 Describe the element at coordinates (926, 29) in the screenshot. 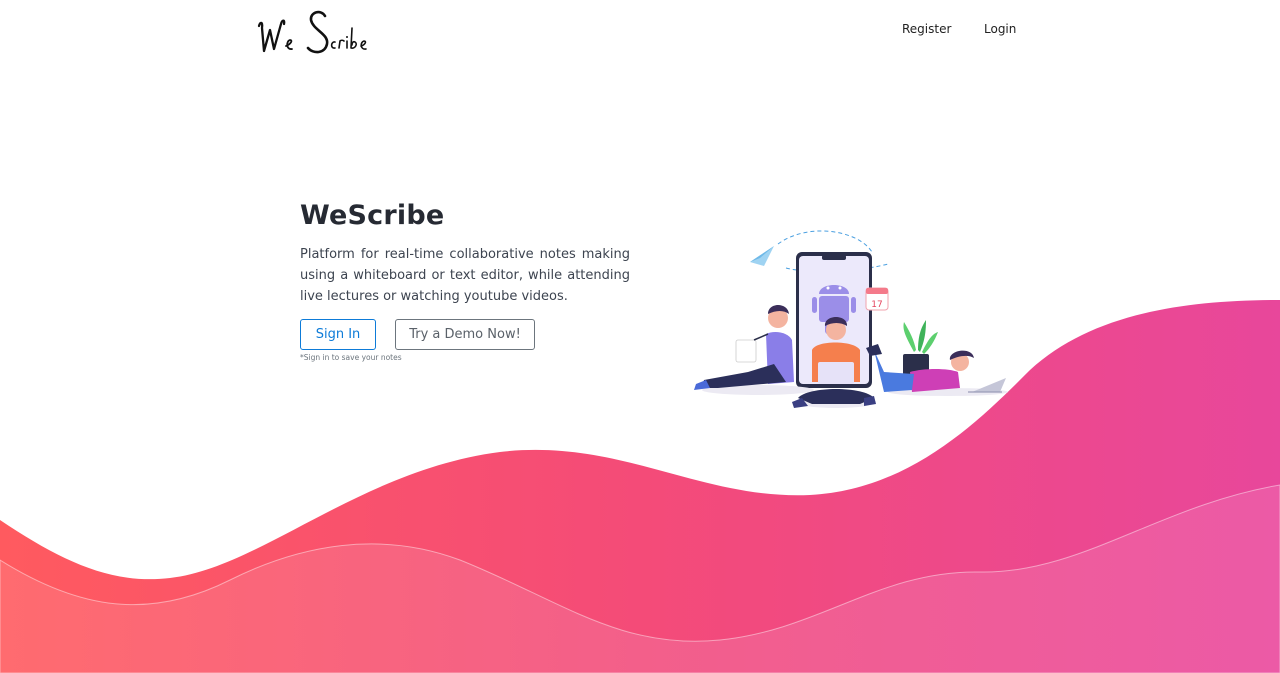

I see `nav-register-link: Register` at that location.